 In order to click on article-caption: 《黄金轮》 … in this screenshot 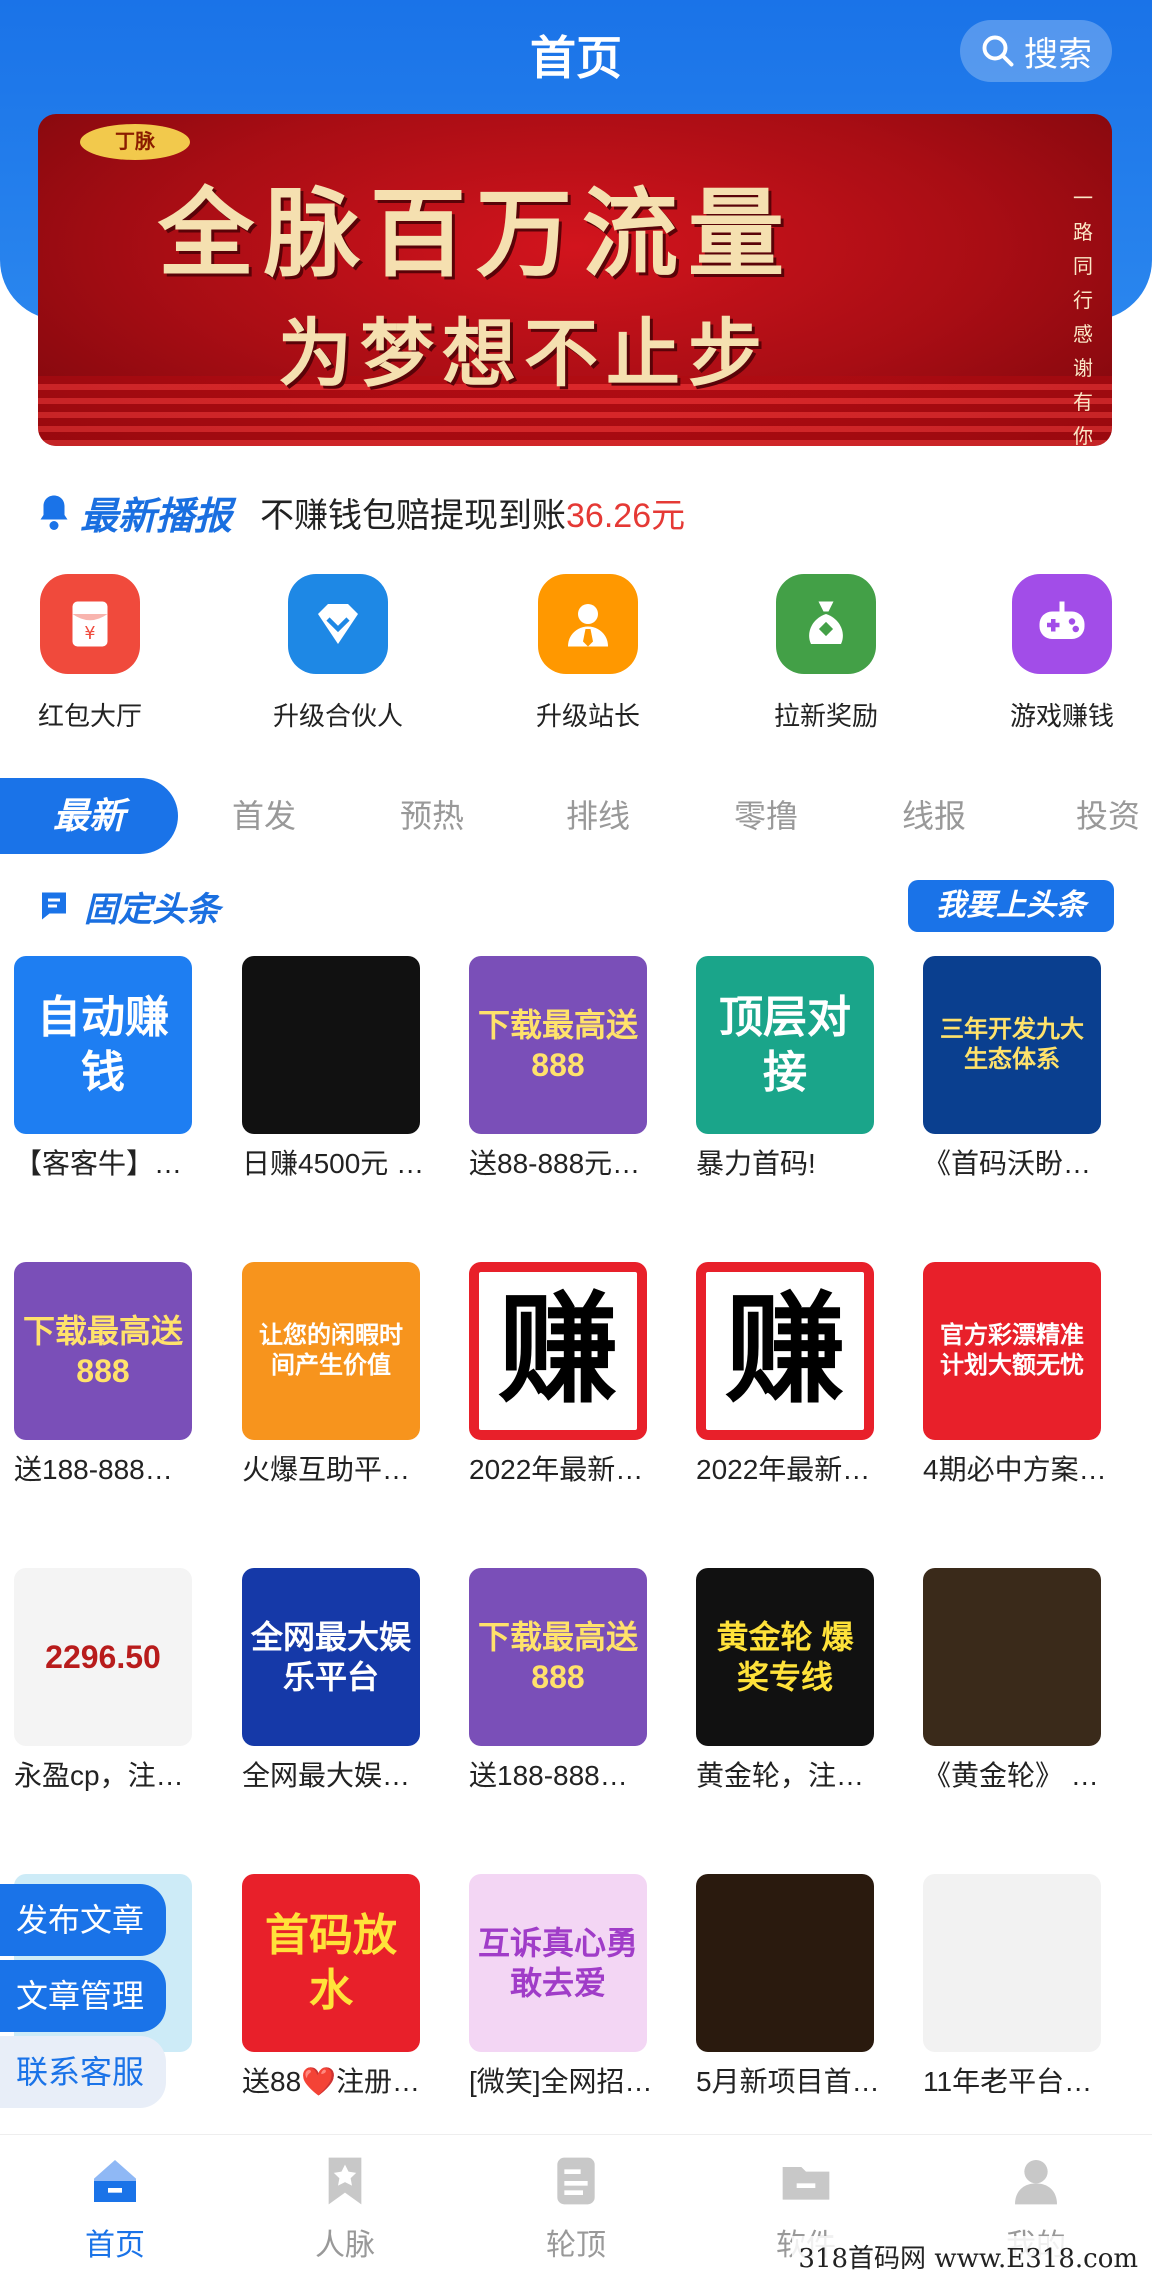, I will do `click(1011, 1775)`.